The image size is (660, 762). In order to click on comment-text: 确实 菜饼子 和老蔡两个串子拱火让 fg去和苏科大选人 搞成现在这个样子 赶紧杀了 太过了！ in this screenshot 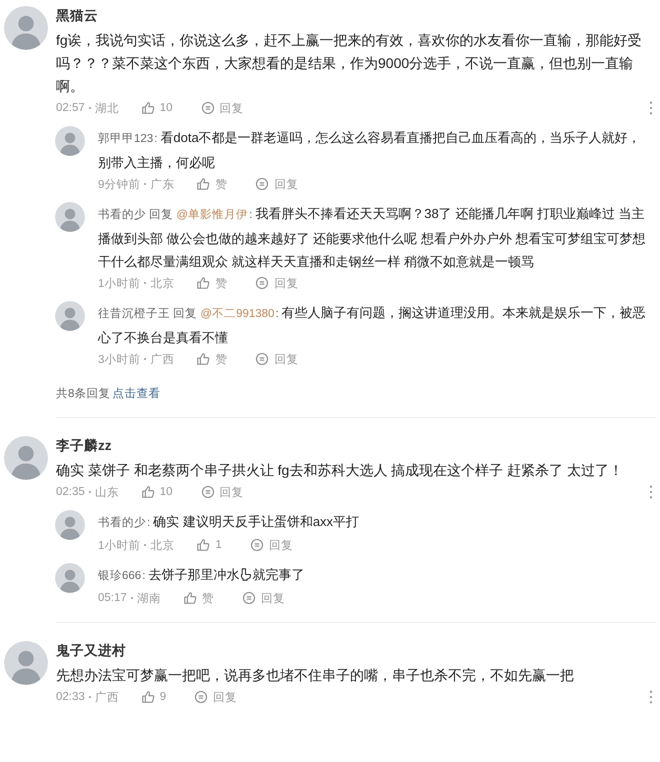, I will do `click(340, 470)`.